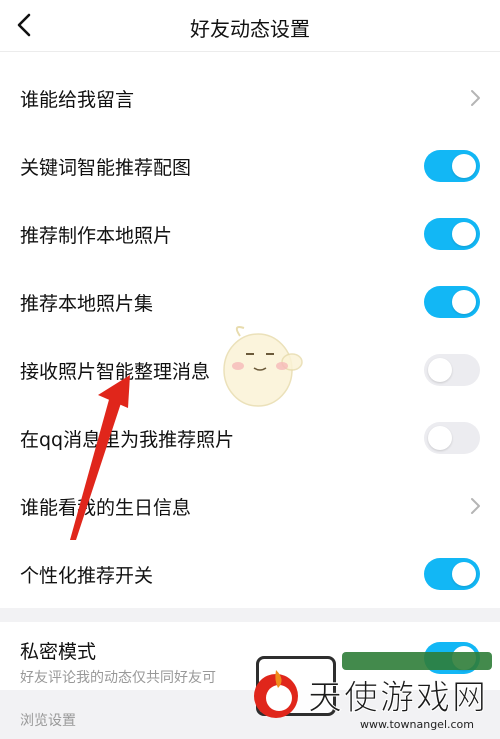 The image size is (500, 739). I want to click on setting-row-who-can-message: 谁能给我留言, so click(250, 98).